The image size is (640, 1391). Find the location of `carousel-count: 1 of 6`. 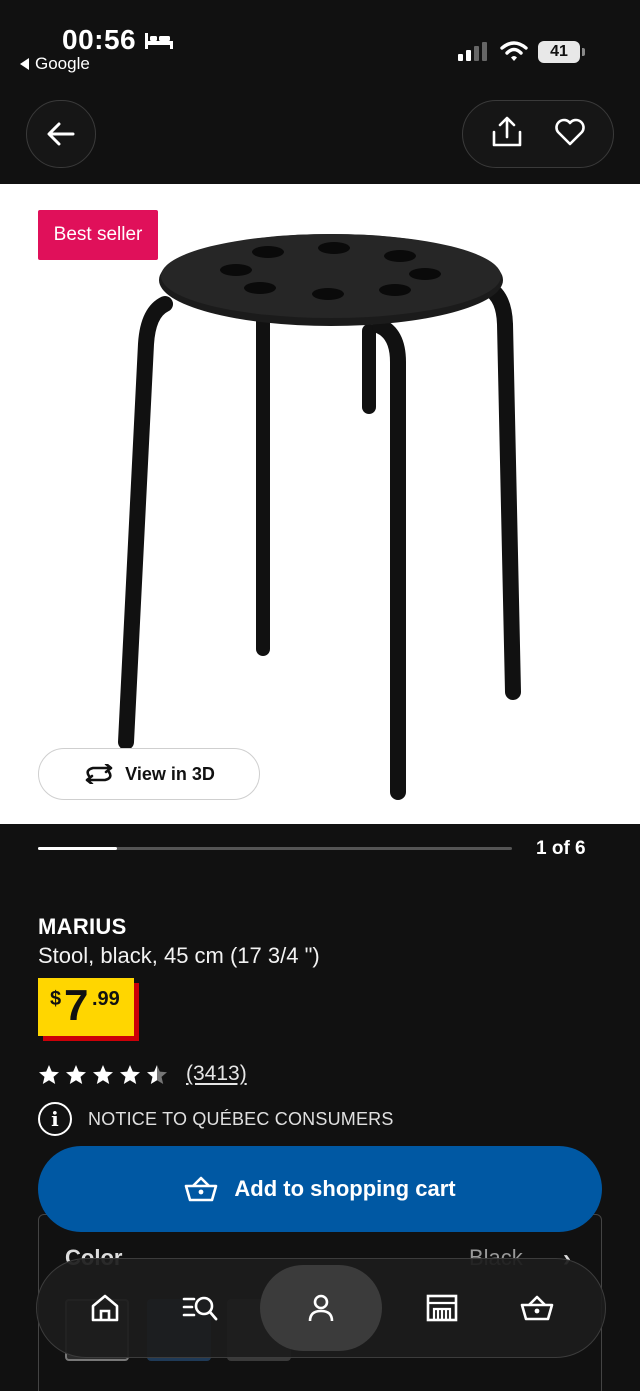

carousel-count: 1 of 6 is located at coordinates (561, 848).